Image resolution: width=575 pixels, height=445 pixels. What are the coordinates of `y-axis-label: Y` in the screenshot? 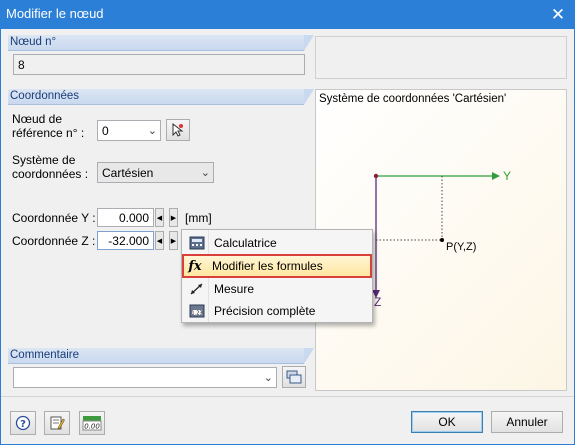 It's located at (507, 176).